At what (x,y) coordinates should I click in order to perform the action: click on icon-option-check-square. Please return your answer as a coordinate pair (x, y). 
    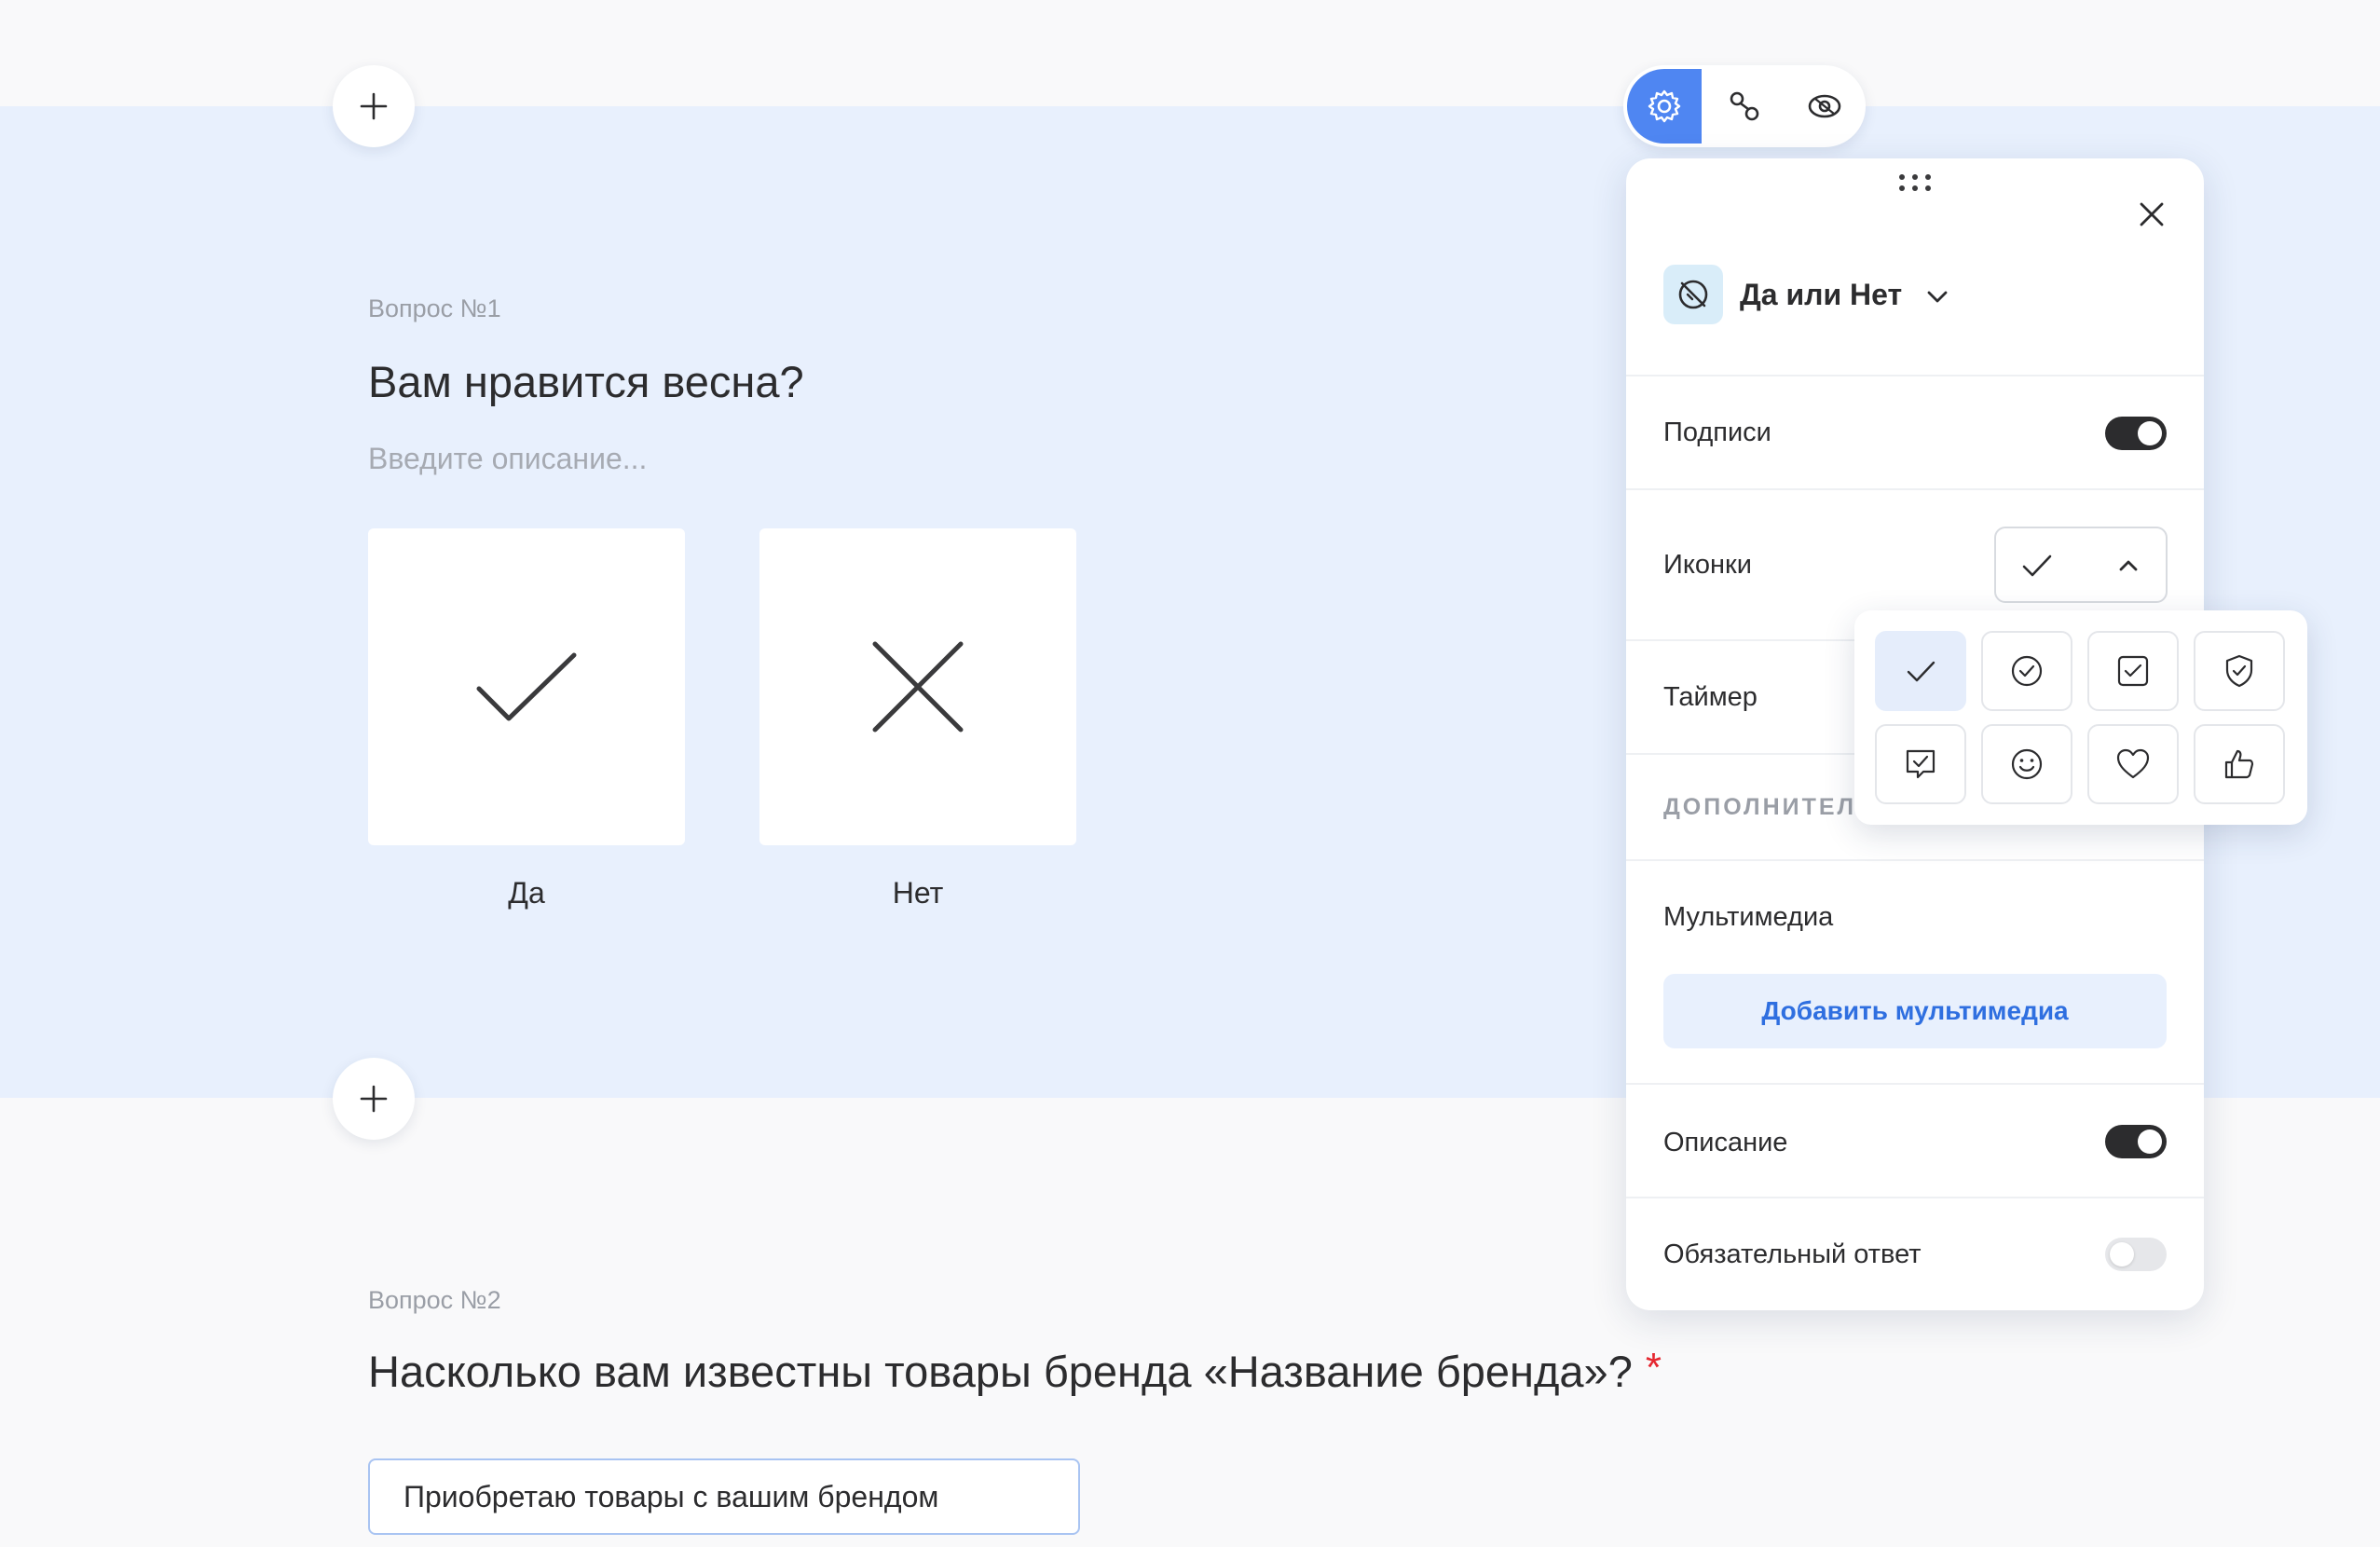
    Looking at the image, I should click on (2133, 671).